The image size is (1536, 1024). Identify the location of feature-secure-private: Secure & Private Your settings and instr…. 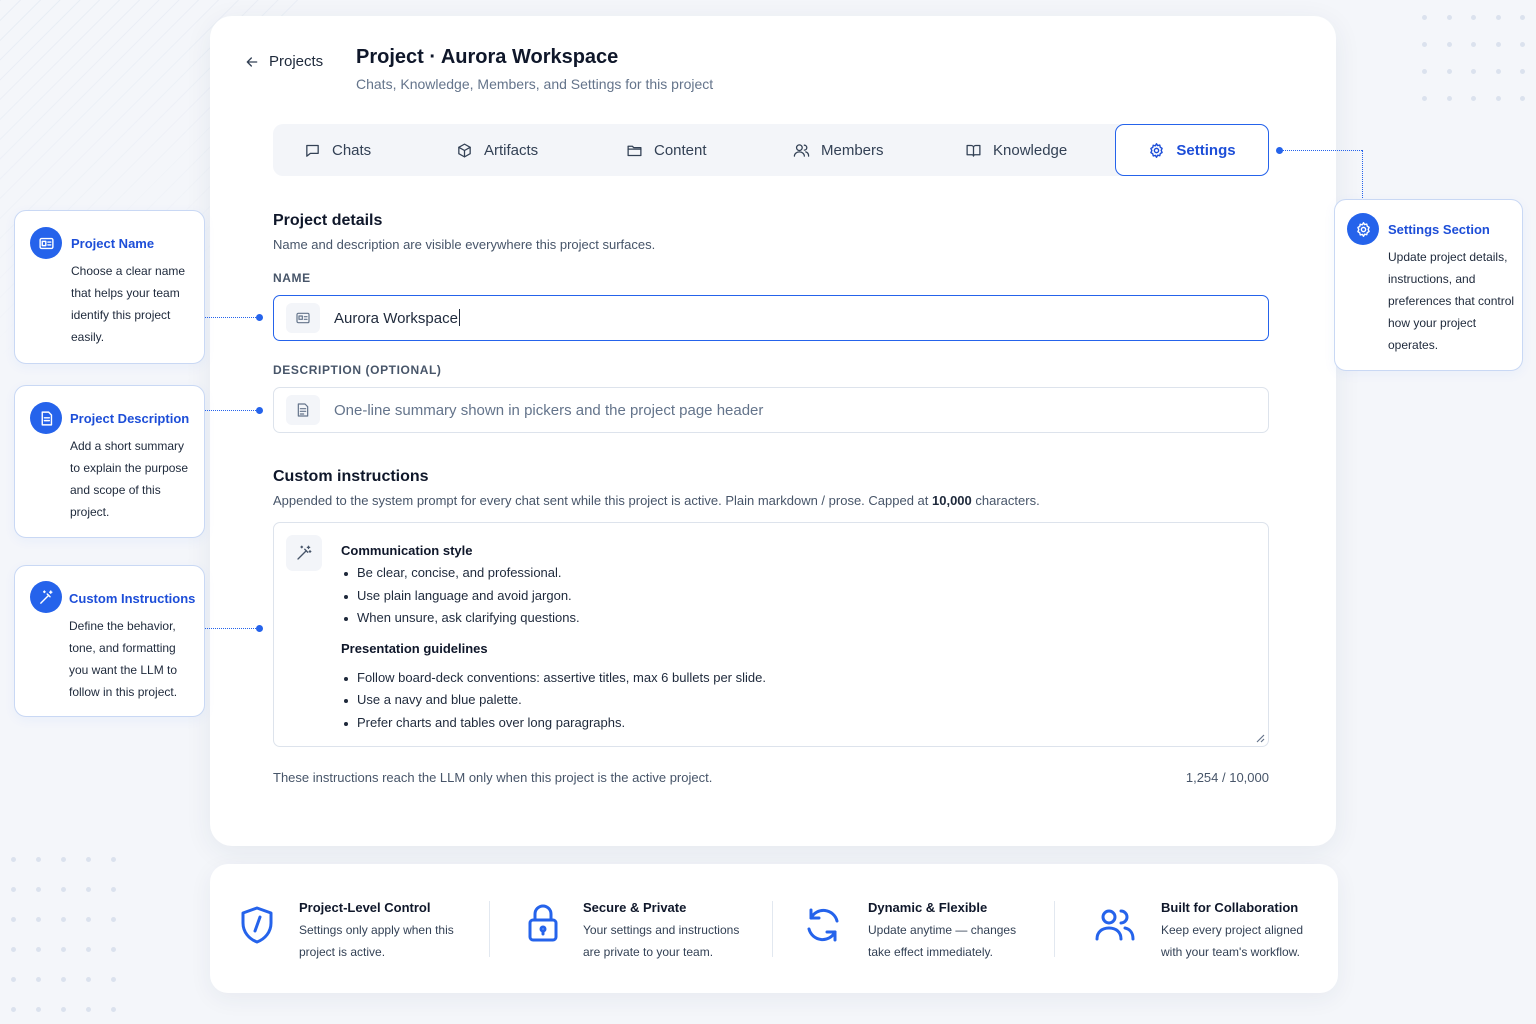
(631, 928).